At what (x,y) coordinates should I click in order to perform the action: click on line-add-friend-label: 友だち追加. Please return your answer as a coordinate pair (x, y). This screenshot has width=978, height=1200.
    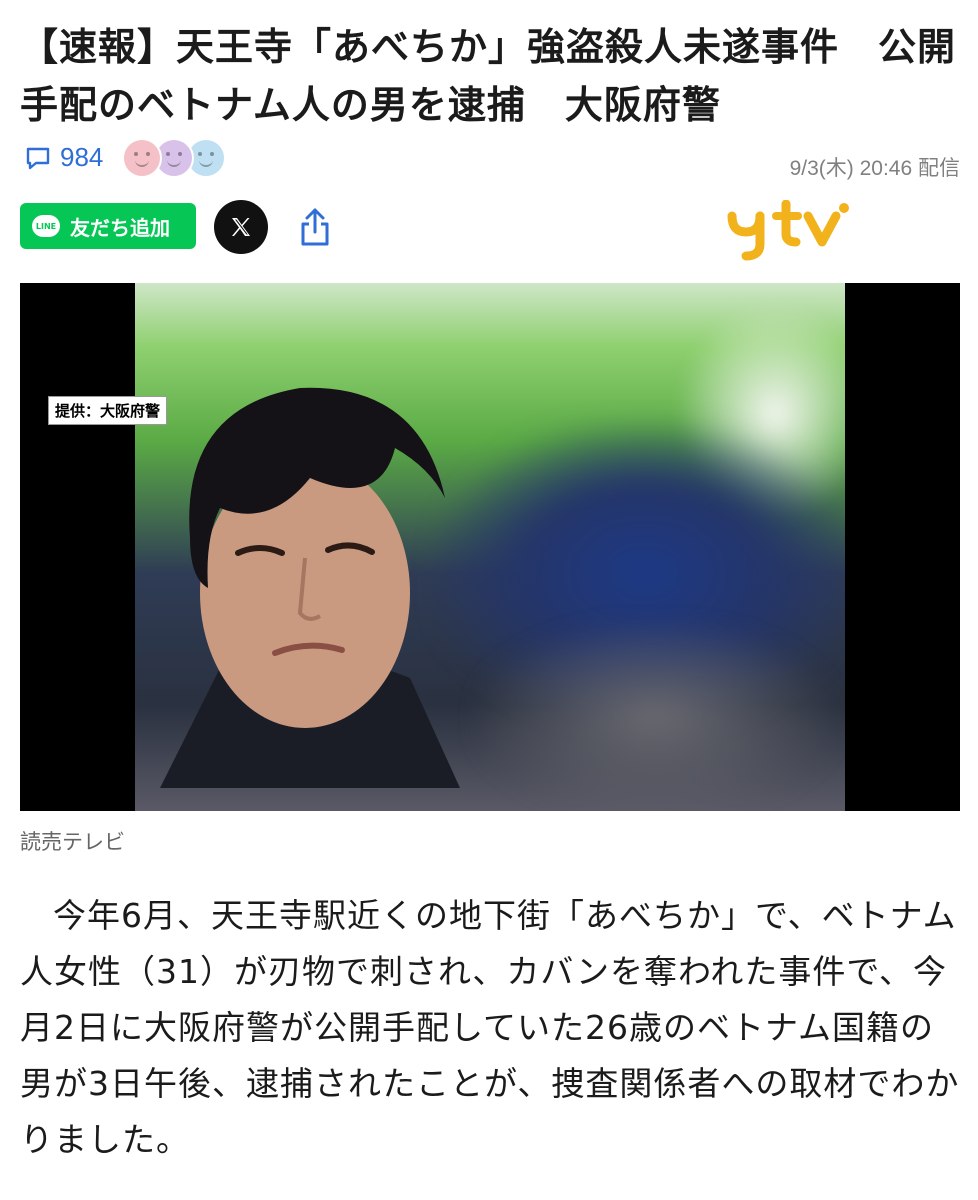
    Looking at the image, I should click on (120, 227).